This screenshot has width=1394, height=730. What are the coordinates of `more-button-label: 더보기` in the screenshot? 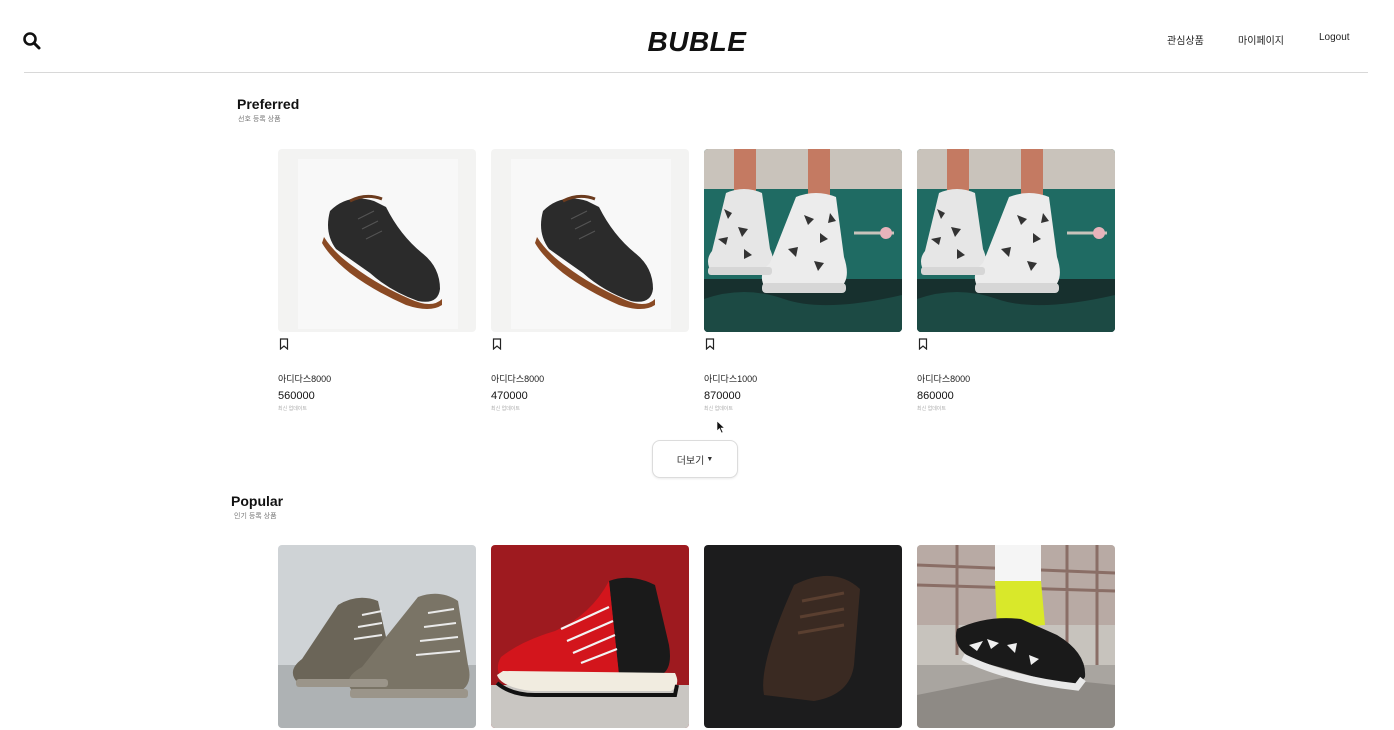 It's located at (690, 461).